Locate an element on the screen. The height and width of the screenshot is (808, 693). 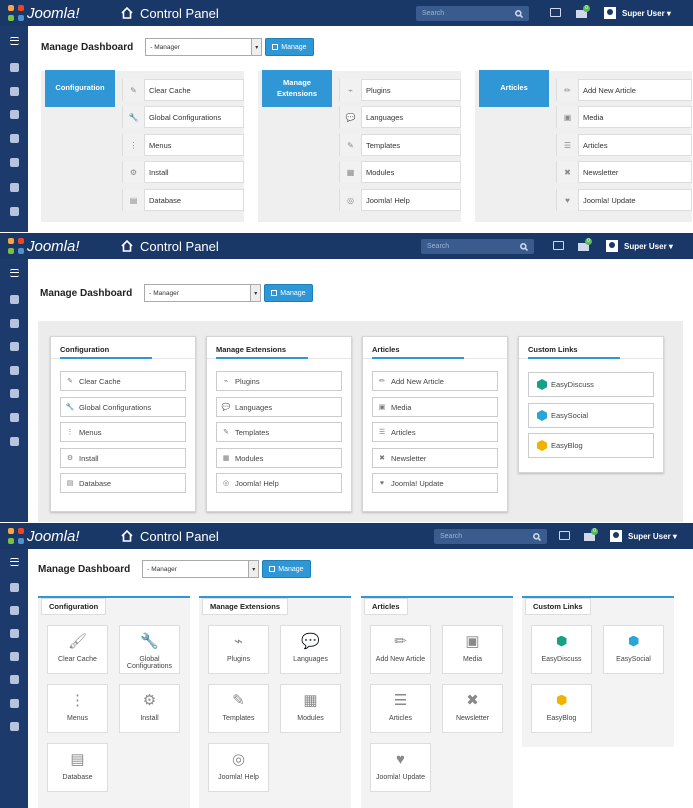
tile-languages: 💬 Languages is located at coordinates (310, 649).